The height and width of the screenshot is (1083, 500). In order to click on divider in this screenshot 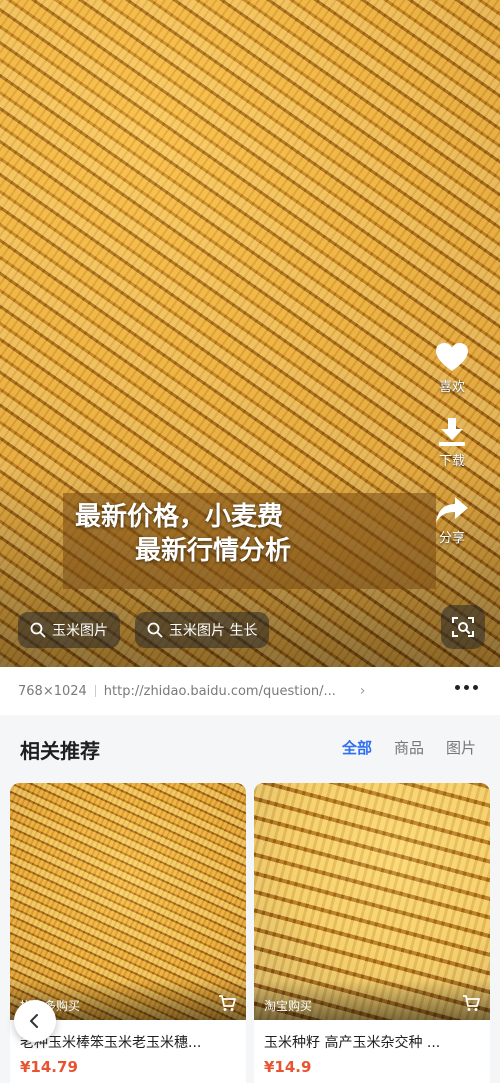, I will do `click(95, 691)`.